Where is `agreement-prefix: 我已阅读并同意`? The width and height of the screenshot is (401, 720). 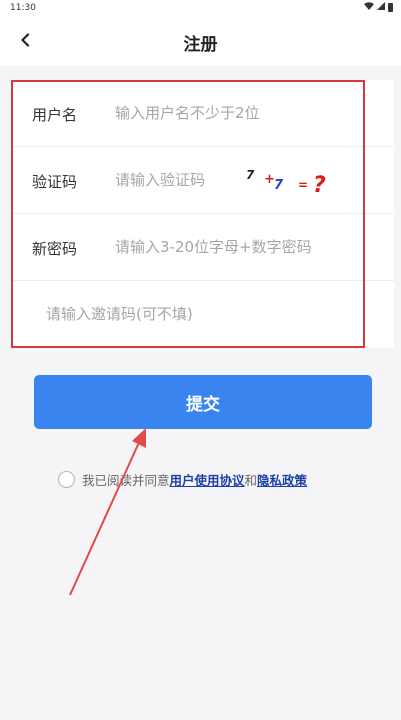
agreement-prefix: 我已阅读并同意 is located at coordinates (126, 480).